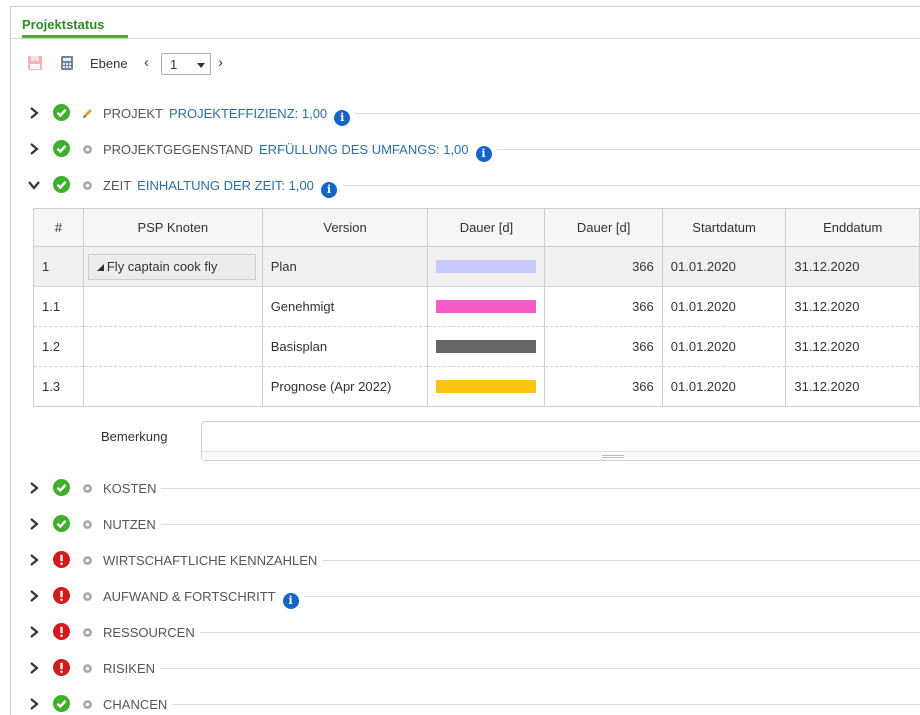 Image resolution: width=920 pixels, height=715 pixels. Describe the element at coordinates (67, 63) in the screenshot. I see `calculator-icon` at that location.